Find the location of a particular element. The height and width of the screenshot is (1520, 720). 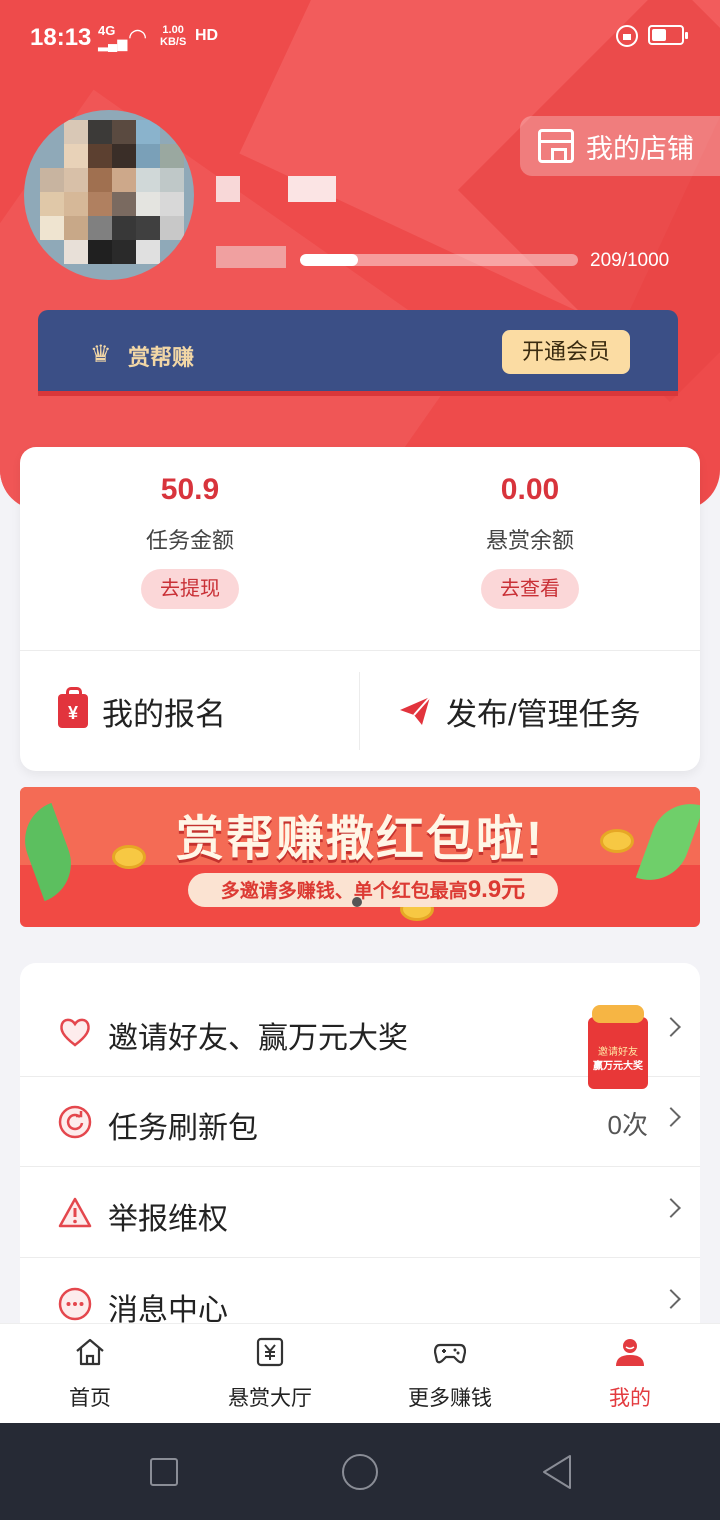

reward-balance-stat: 0.00 悬赏余额 去查看 is located at coordinates (530, 548).